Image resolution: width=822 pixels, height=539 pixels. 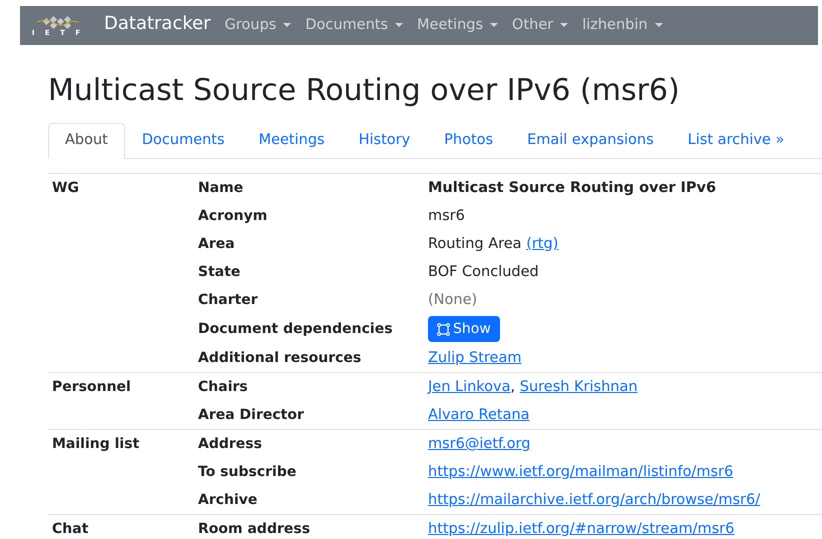 I want to click on field-label: To subscribe, so click(x=247, y=472).